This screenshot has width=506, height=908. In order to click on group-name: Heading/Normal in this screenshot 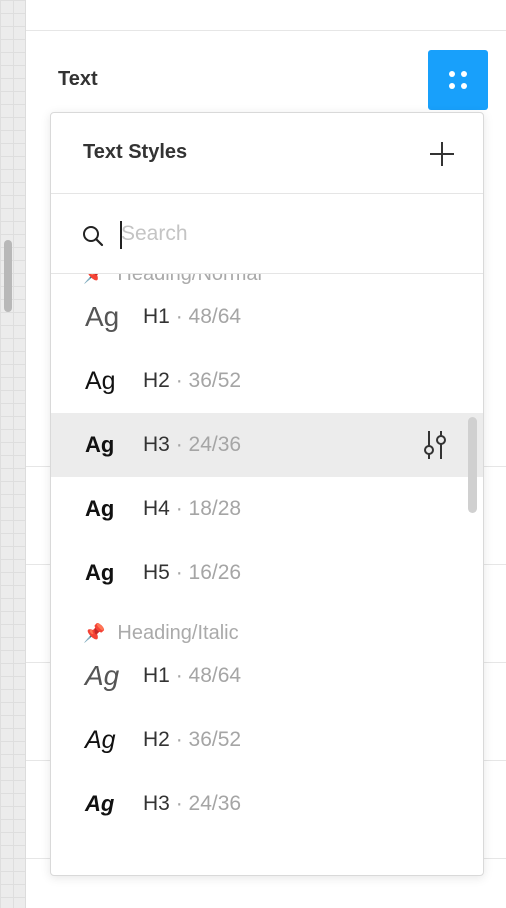, I will do `click(189, 280)`.